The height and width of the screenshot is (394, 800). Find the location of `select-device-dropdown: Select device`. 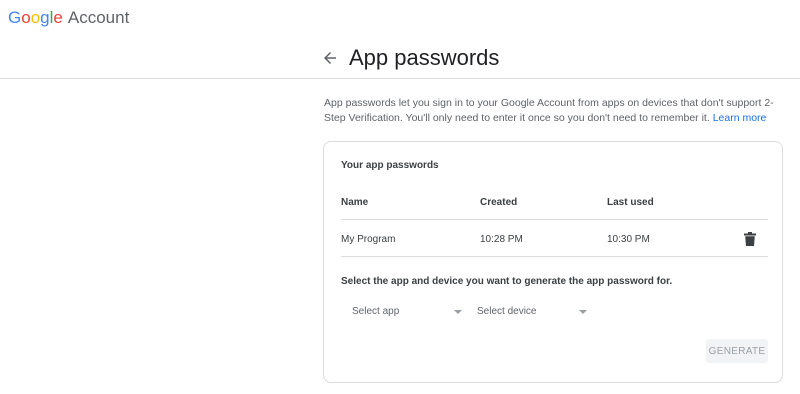

select-device-dropdown: Select device is located at coordinates (533, 312).